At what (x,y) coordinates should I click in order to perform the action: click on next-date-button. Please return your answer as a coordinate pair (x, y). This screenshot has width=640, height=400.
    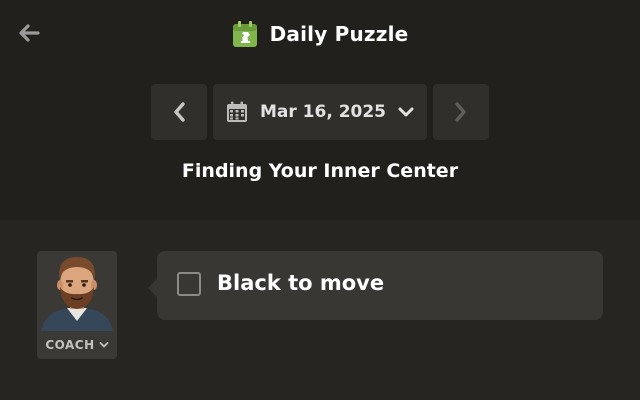
    Looking at the image, I should click on (461, 112).